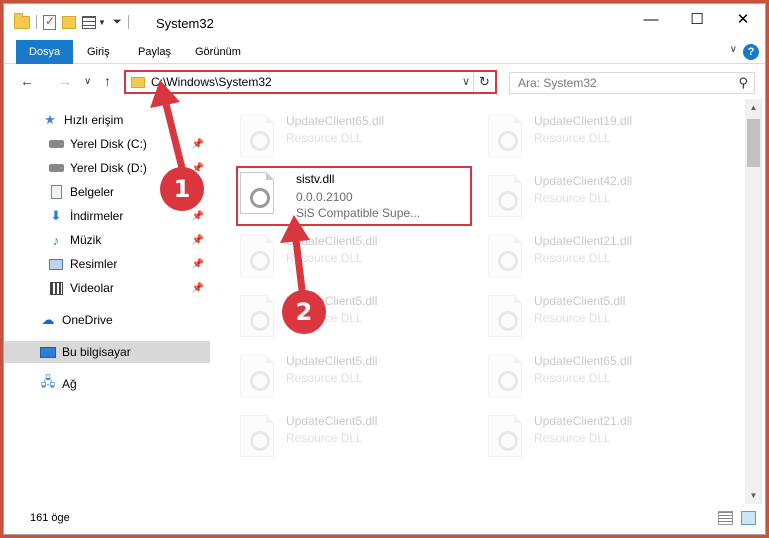  Describe the element at coordinates (48, 381) in the screenshot. I see `network-icon: 🖧` at that location.